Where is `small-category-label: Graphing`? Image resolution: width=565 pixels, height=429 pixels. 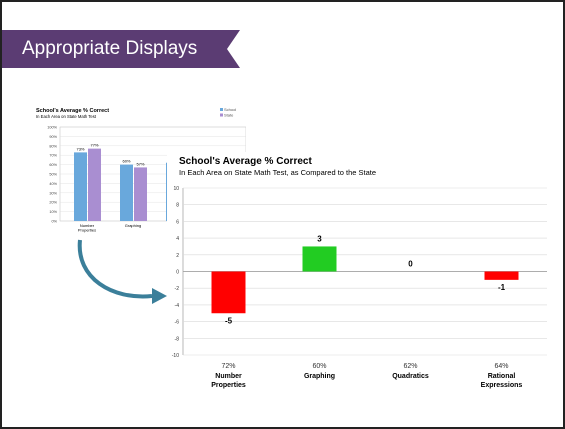
small-category-label: Graphing is located at coordinates (133, 225).